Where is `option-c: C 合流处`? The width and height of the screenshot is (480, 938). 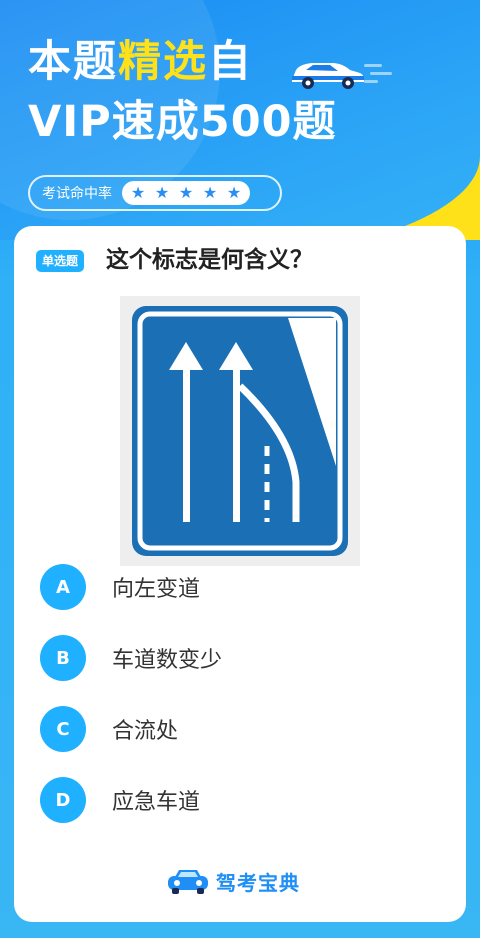 option-c: C 合流处 is located at coordinates (240, 729).